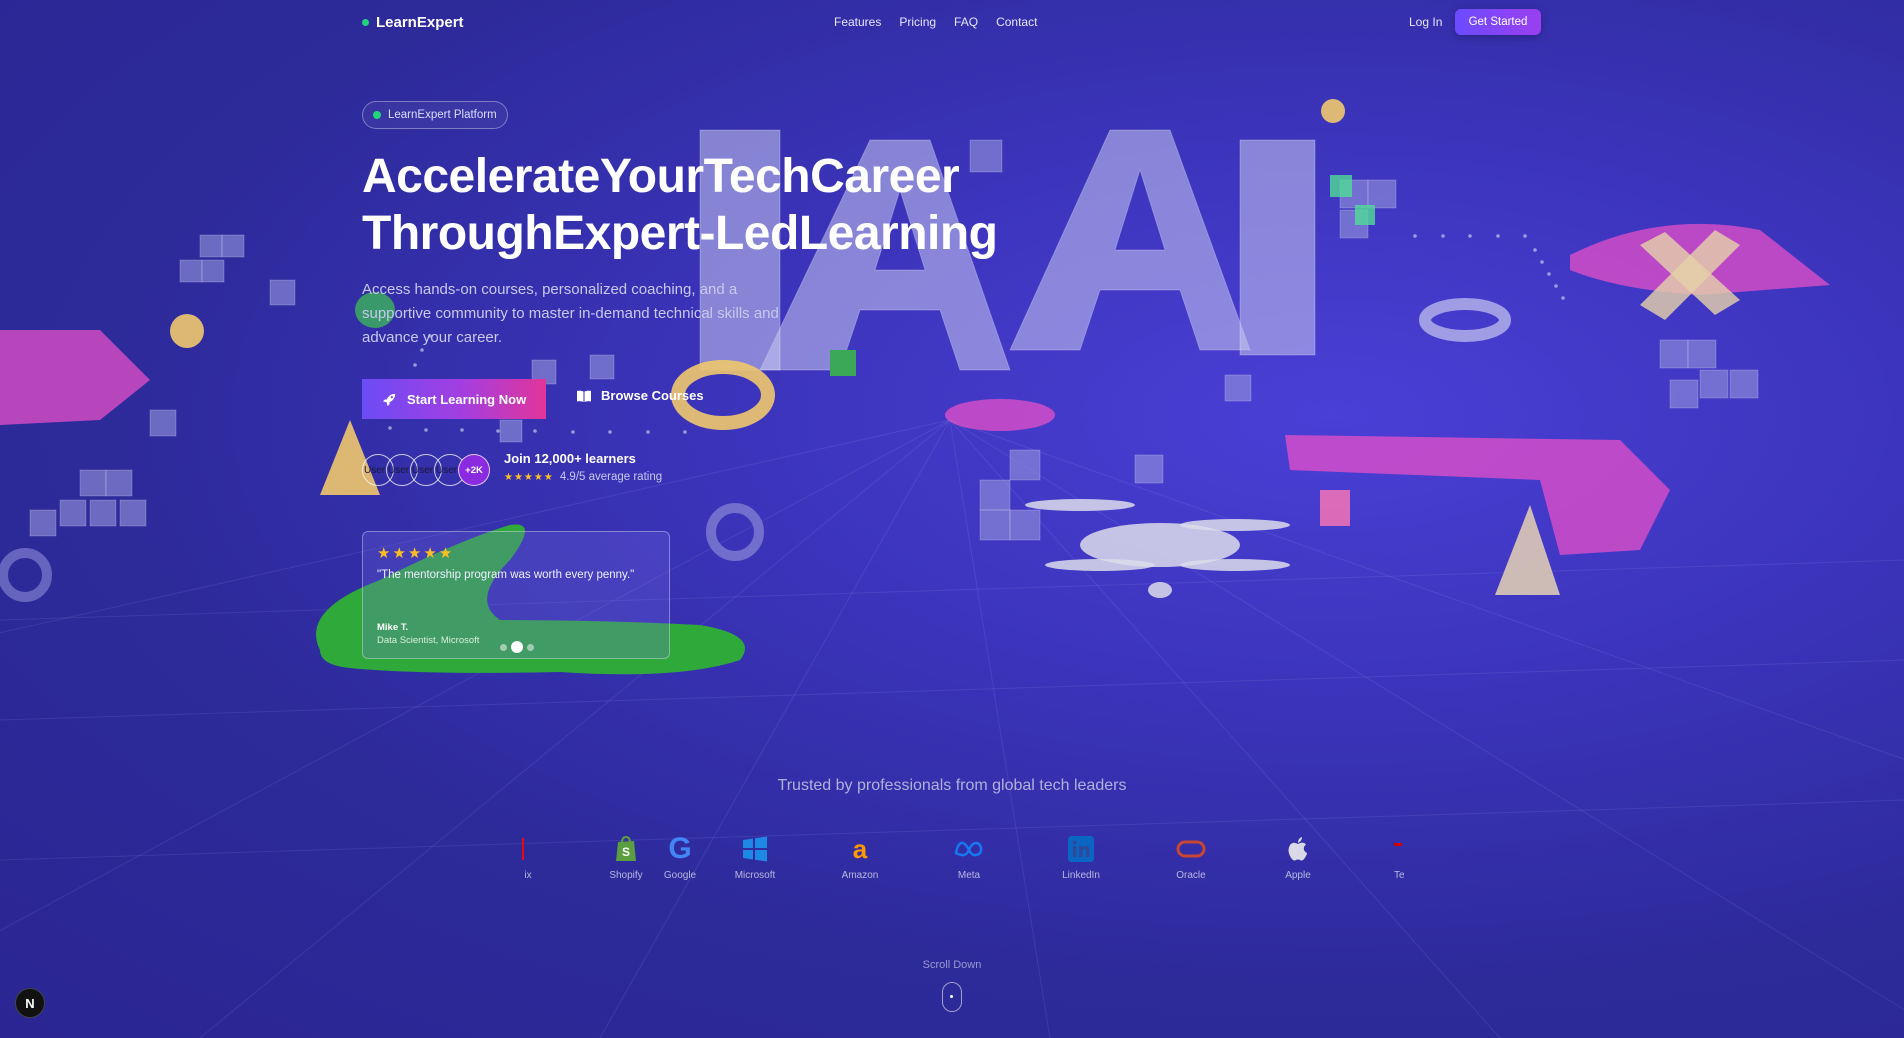 This screenshot has height=1038, width=1904. Describe the element at coordinates (860, 848) in the screenshot. I see `amazon-icon: a` at that location.